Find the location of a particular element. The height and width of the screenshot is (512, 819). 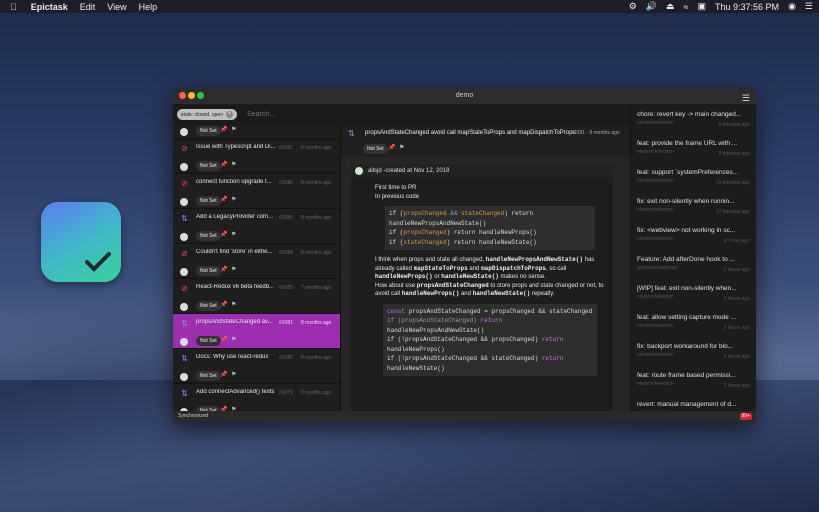

minimize-window-button is located at coordinates (191, 95).